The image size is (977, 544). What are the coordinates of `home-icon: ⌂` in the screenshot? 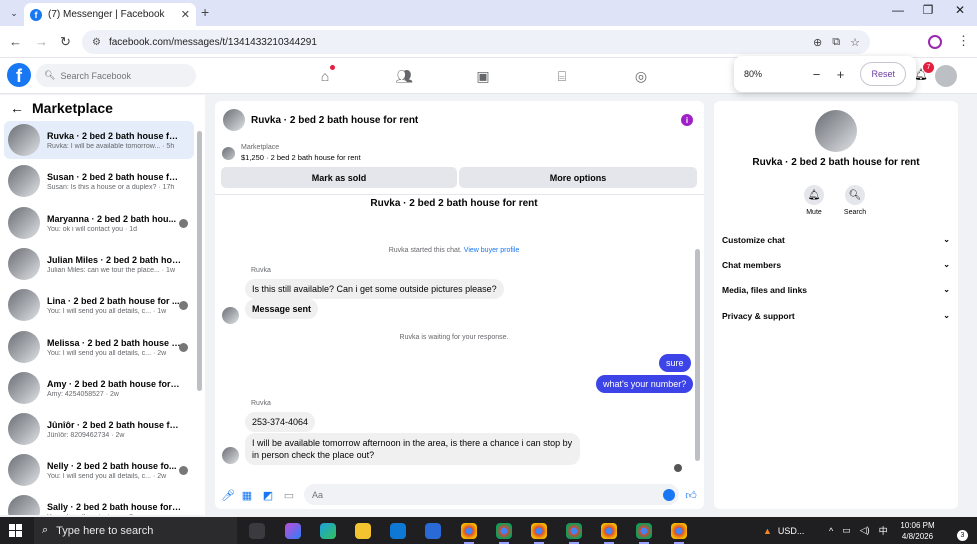 It's located at (325, 75).